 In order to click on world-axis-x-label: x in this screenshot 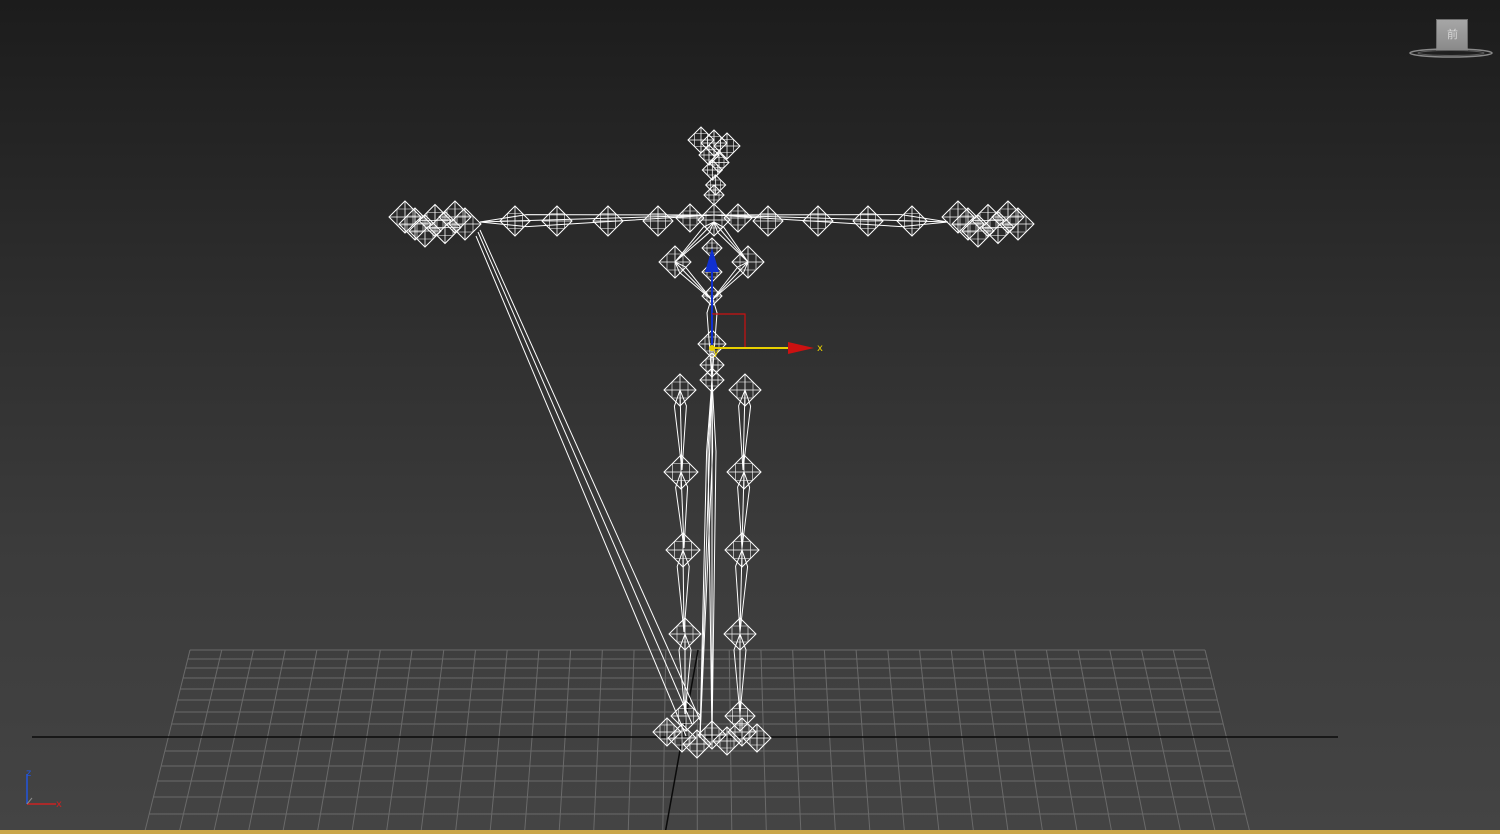, I will do `click(59, 804)`.